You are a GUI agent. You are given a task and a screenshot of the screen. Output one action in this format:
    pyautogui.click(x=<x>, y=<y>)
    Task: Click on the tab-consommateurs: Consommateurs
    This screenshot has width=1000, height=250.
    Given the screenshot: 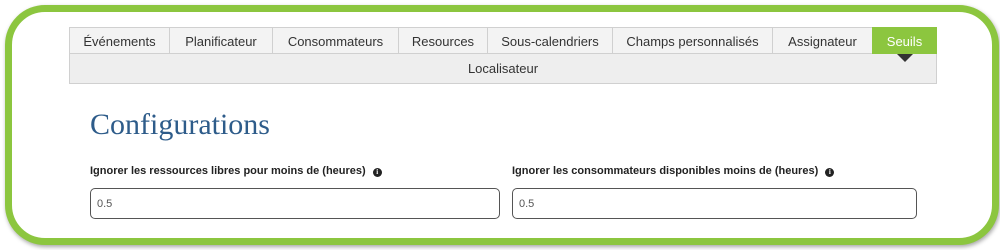 What is the action you would take?
    pyautogui.click(x=335, y=40)
    